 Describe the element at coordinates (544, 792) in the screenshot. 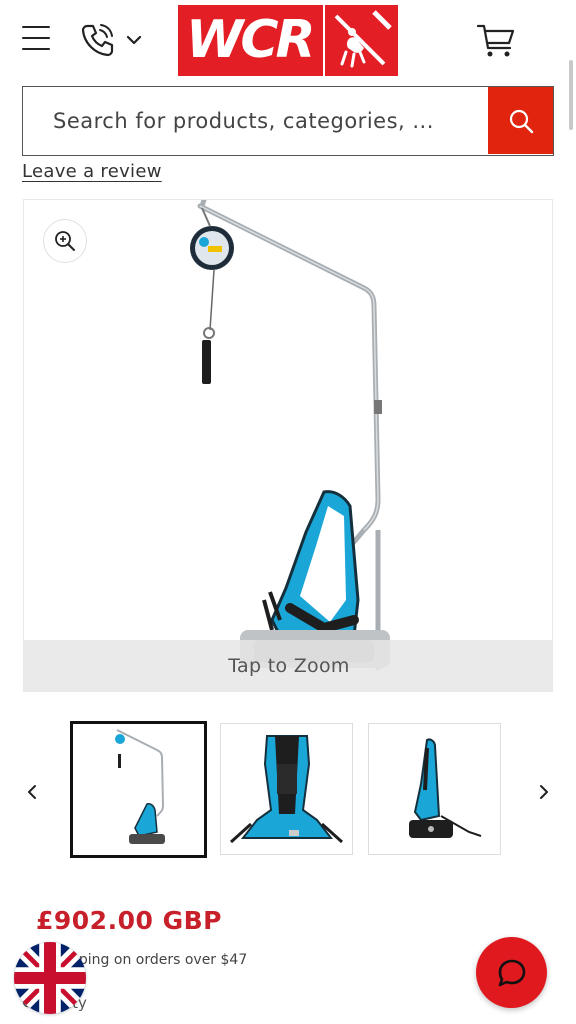

I see `chevron-right-icon` at that location.